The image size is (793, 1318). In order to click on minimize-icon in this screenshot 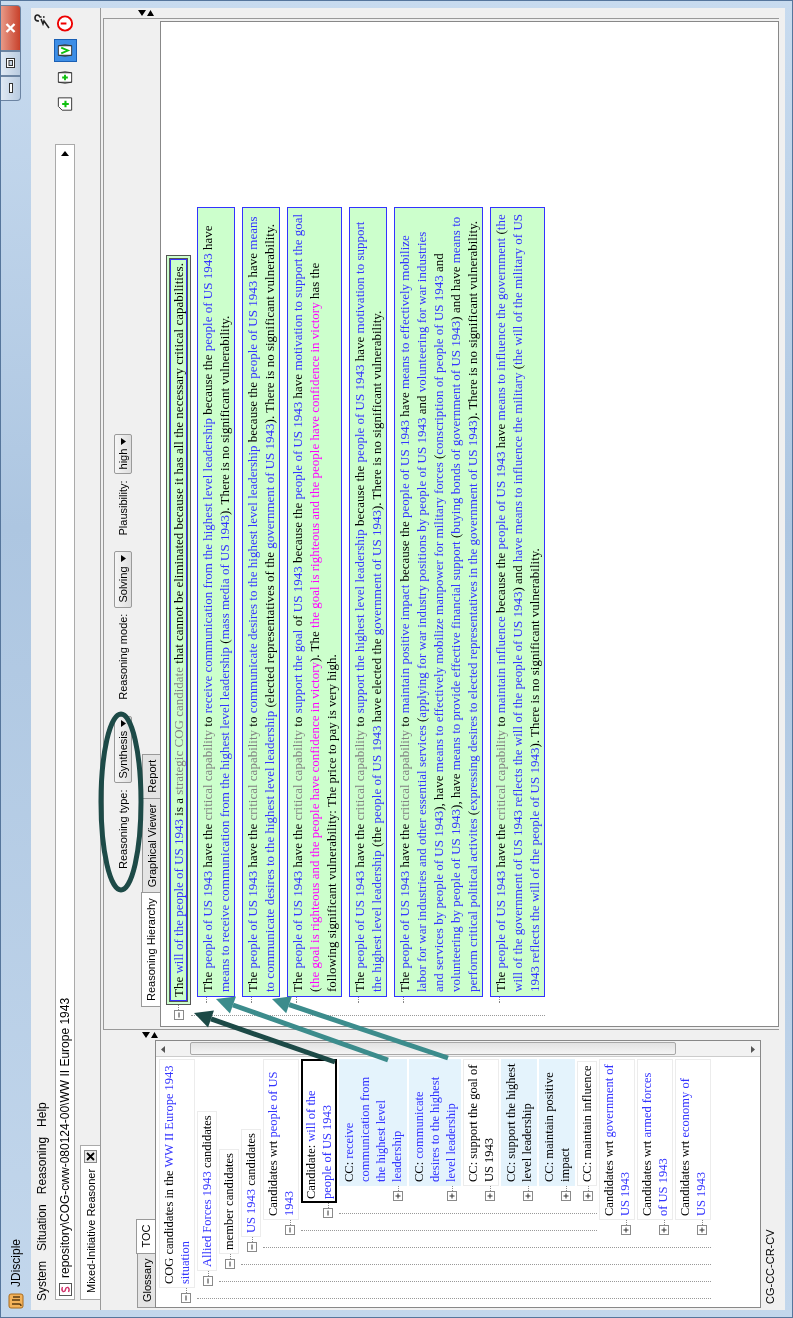, I will do `click(10, 88)`.